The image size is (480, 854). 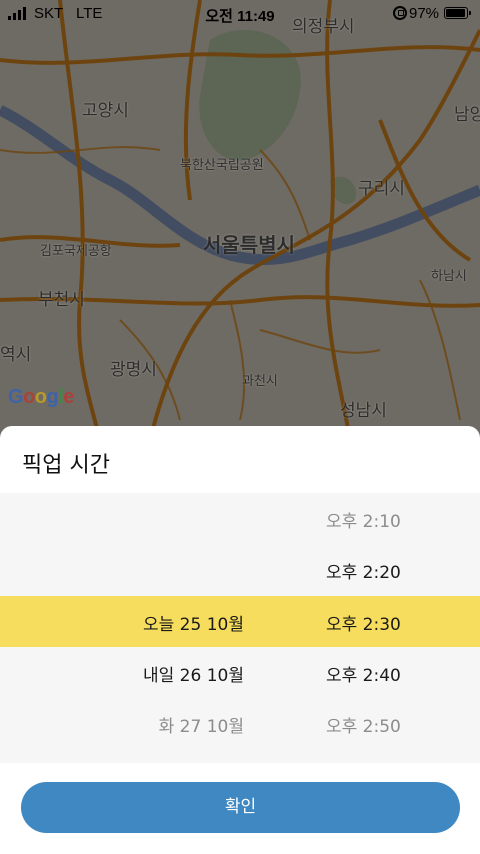 What do you see at coordinates (400, 13) in the screenshot?
I see `orientation-lock-icon` at bounding box center [400, 13].